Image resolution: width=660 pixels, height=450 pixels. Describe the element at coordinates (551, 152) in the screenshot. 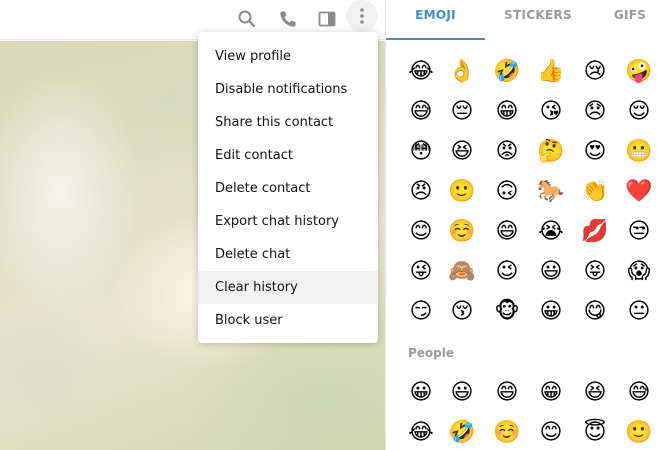

I see `emoji-button: 🤔` at that location.